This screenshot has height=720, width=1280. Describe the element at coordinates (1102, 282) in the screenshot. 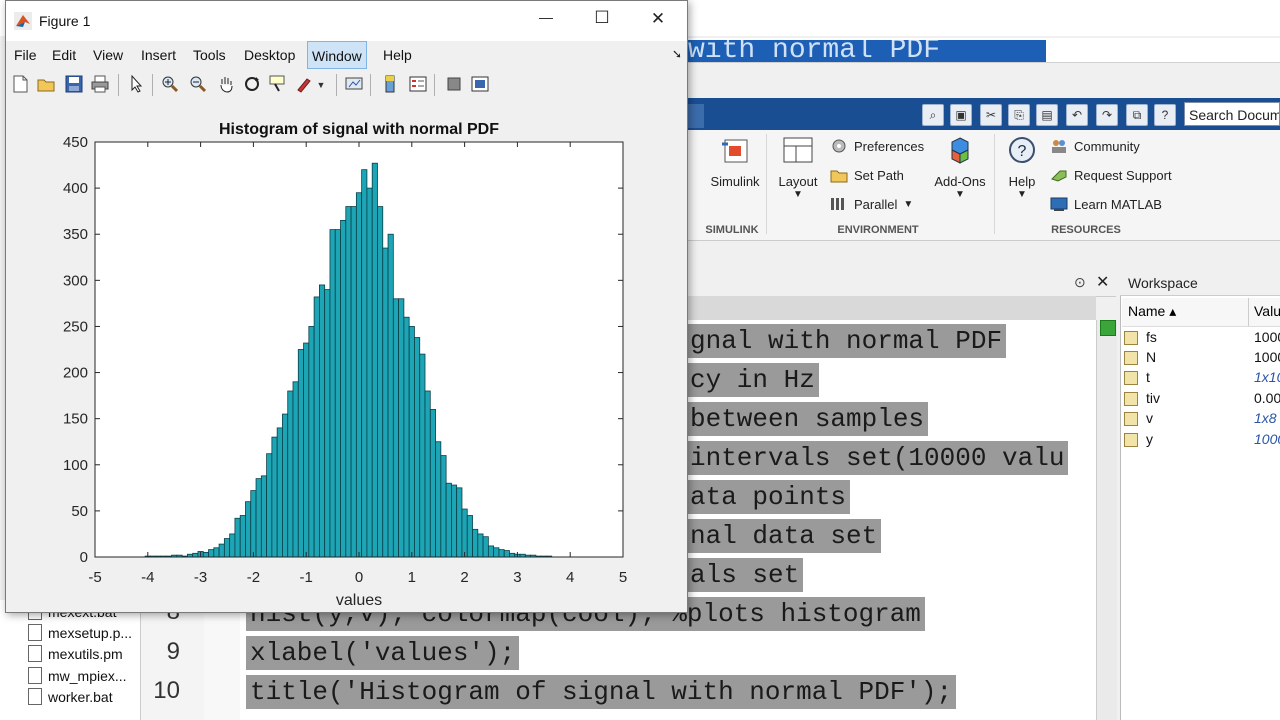

I see `editor-close-icon: ✕` at that location.